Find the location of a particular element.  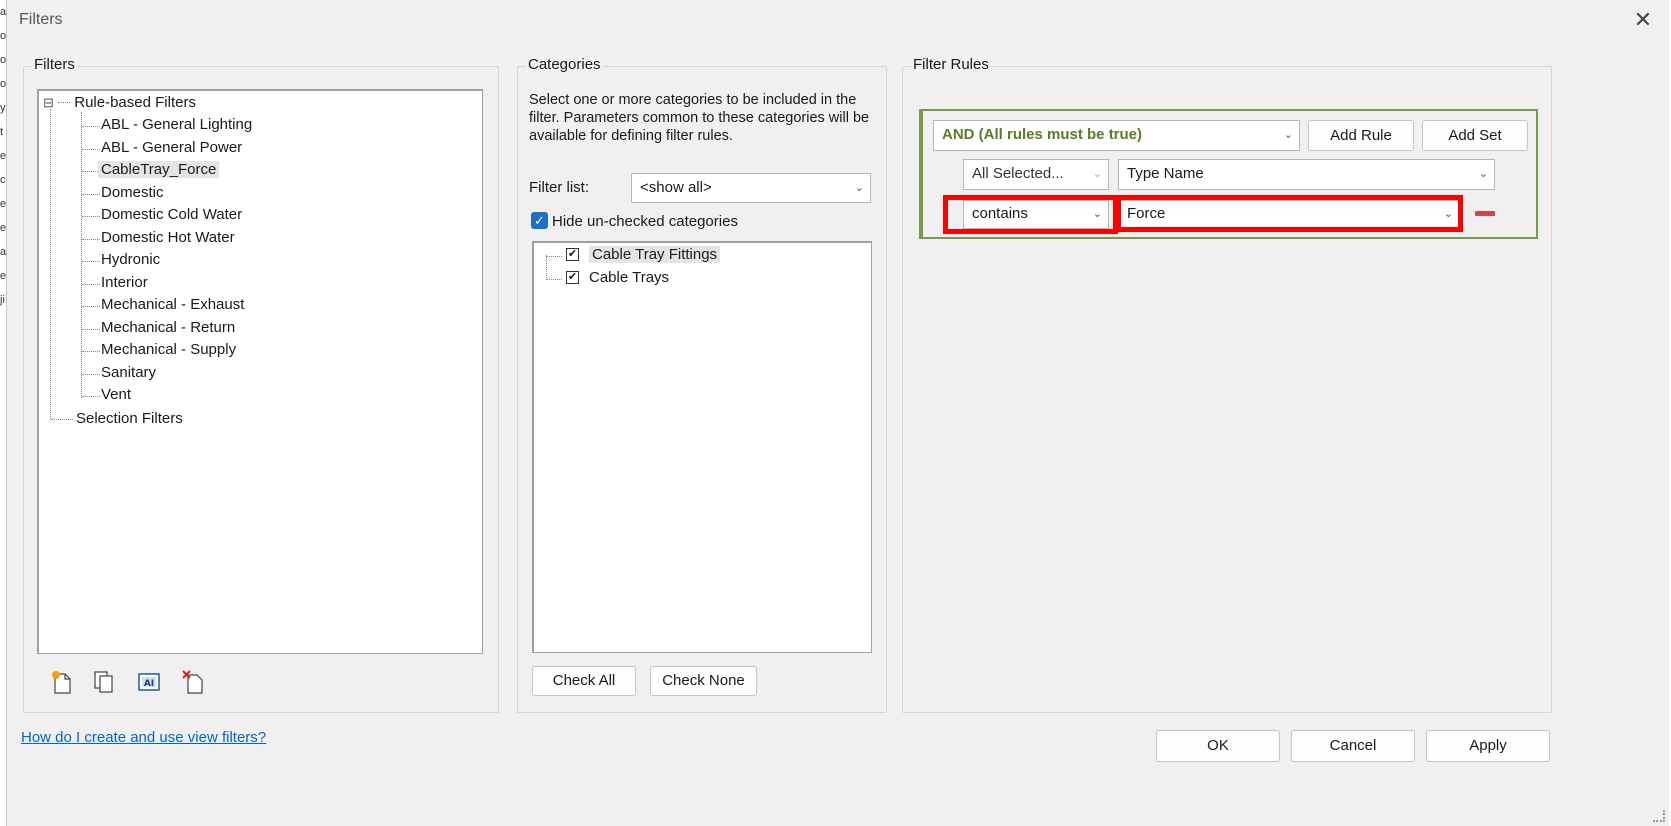

filter-list-dropdown: <show all> ⌄ is located at coordinates (751, 188).